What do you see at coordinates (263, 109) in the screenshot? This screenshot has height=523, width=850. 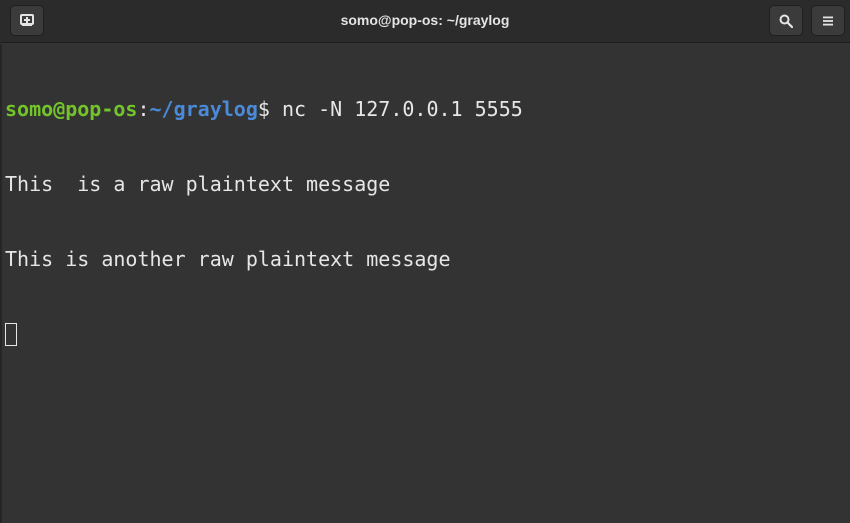 I see `prompt-symbol: $` at bounding box center [263, 109].